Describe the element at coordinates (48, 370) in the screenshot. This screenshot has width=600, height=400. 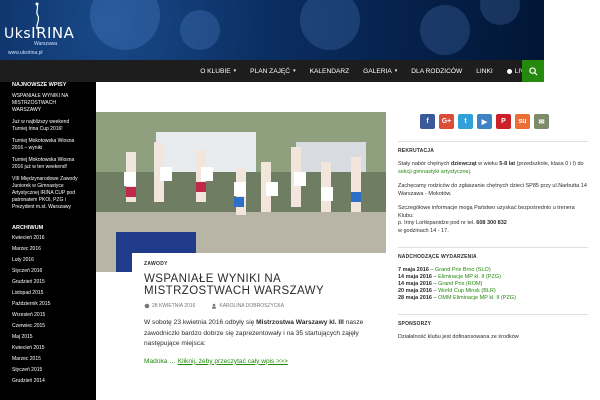
I see `archive-month-link: Styczeń 2015` at that location.